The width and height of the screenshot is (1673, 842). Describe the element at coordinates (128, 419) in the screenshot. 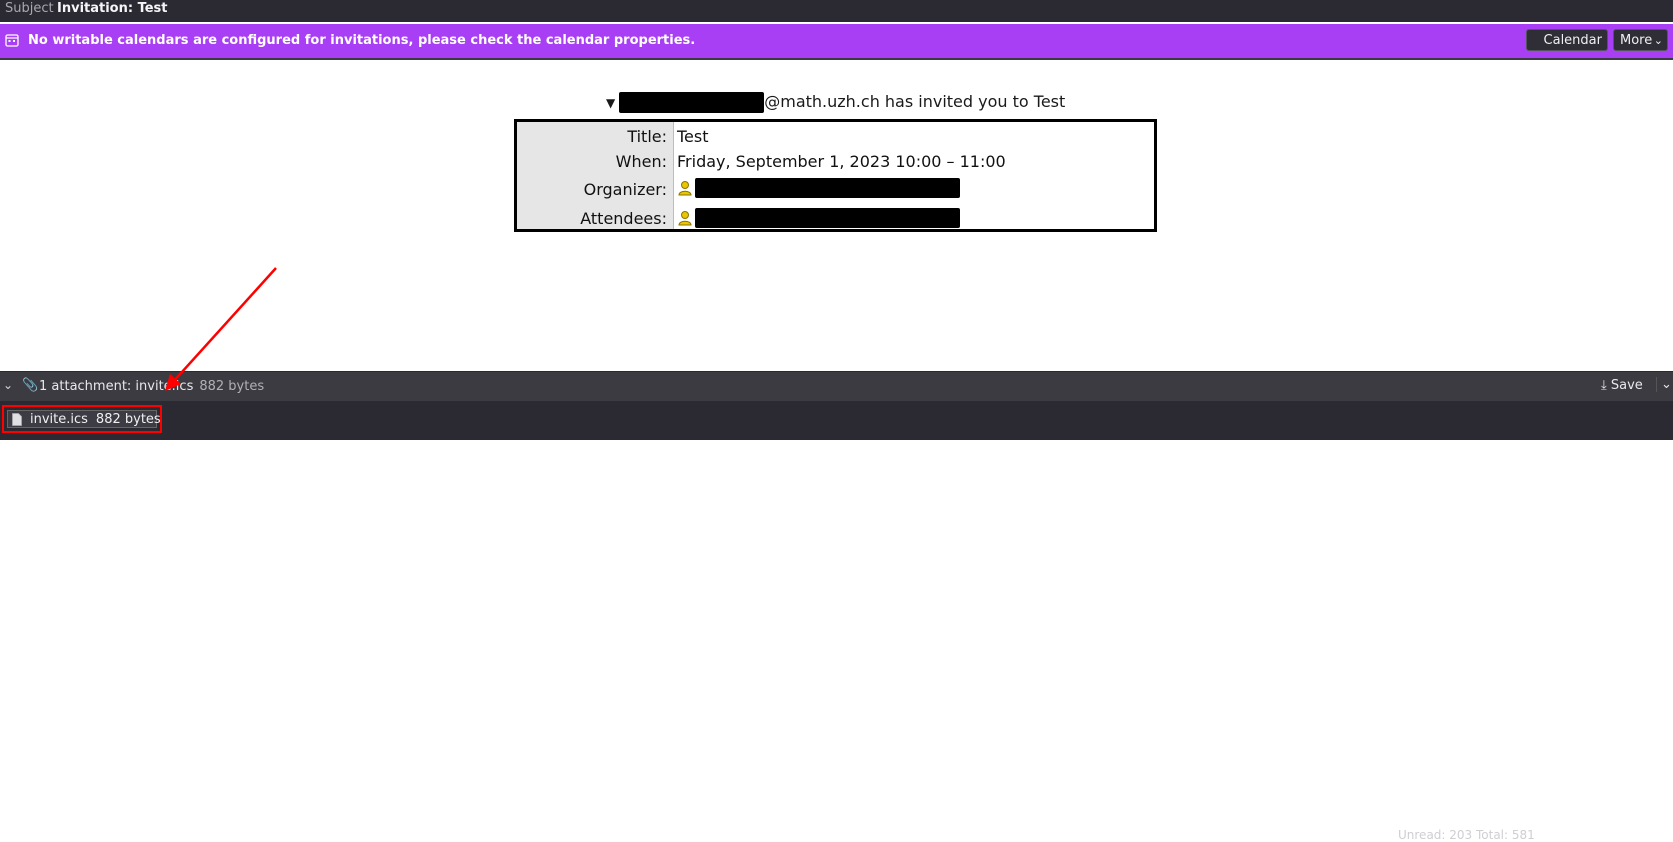

I see `attachment-file-size: 882 bytes` at that location.